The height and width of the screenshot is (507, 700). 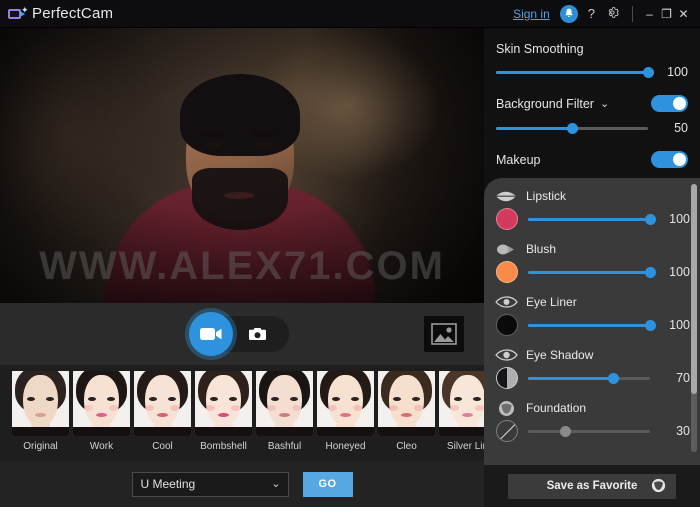 What do you see at coordinates (465, 446) in the screenshot?
I see `preset-label: Silver Lin` at bounding box center [465, 446].